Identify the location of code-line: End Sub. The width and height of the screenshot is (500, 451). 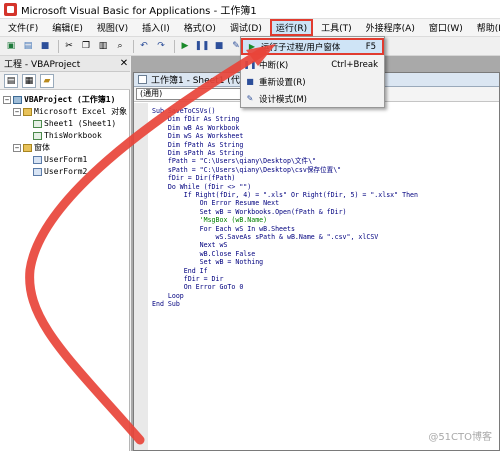
(166, 304).